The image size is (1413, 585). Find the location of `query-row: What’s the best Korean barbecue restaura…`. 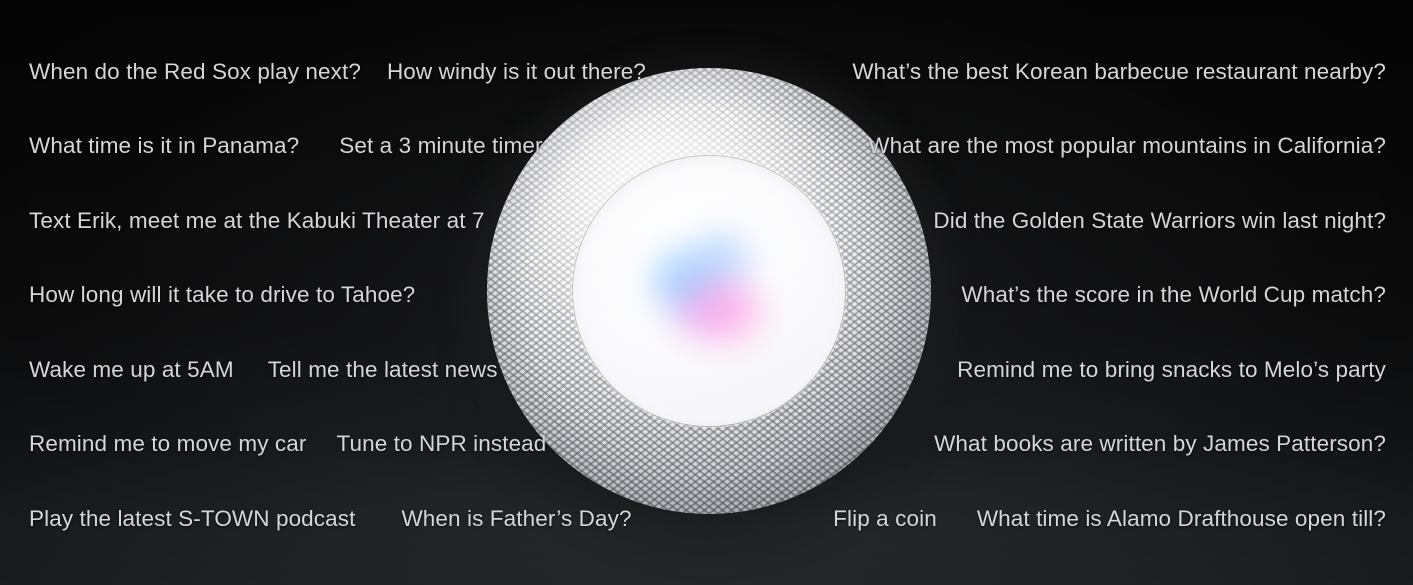

query-row: What’s the best Korean barbecue restaura… is located at coordinates (1119, 72).